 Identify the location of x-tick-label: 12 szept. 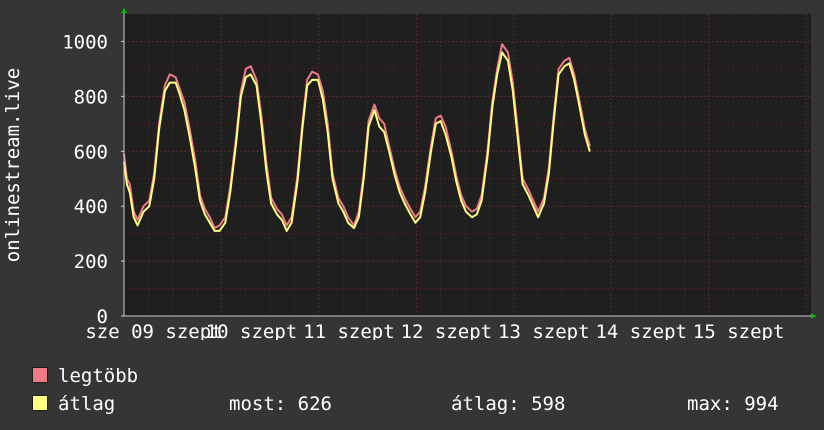
(447, 330).